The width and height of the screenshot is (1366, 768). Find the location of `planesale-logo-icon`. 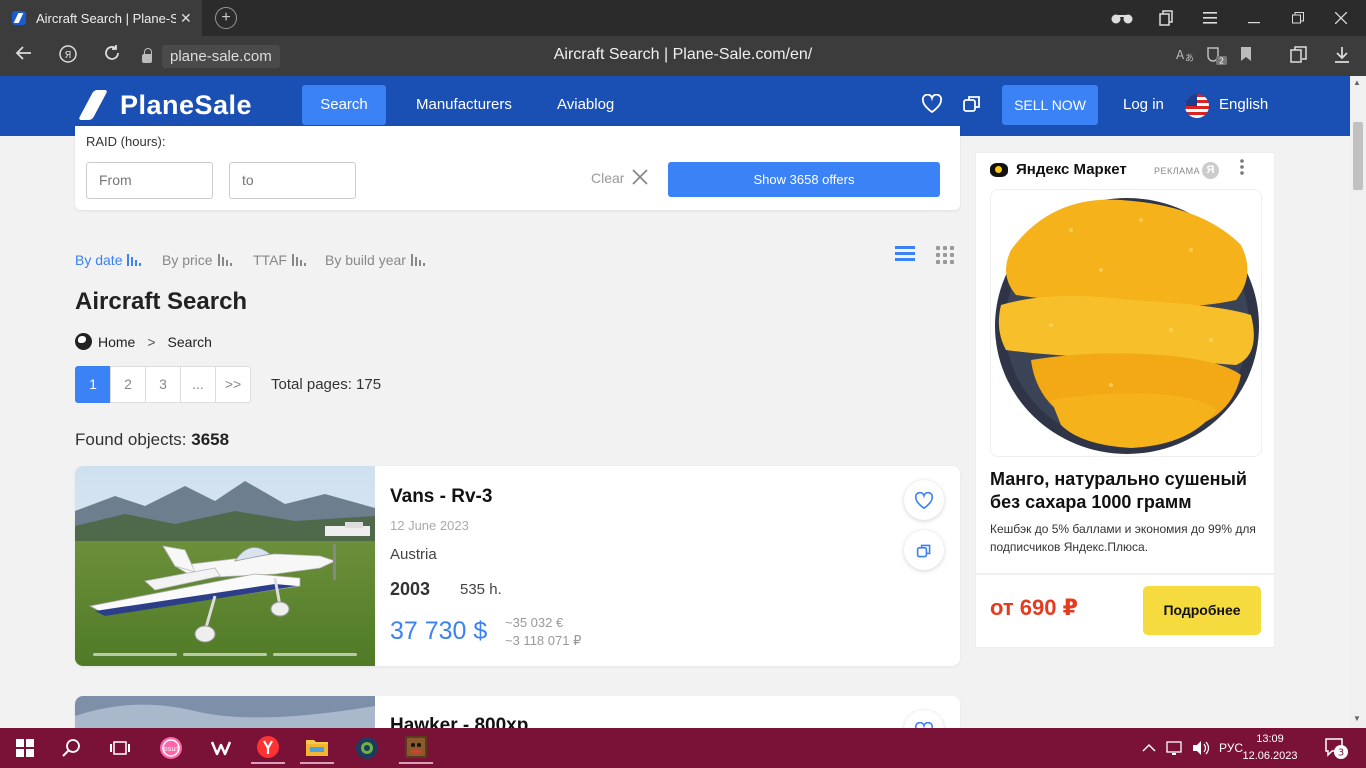

planesale-logo-icon is located at coordinates (95, 105).